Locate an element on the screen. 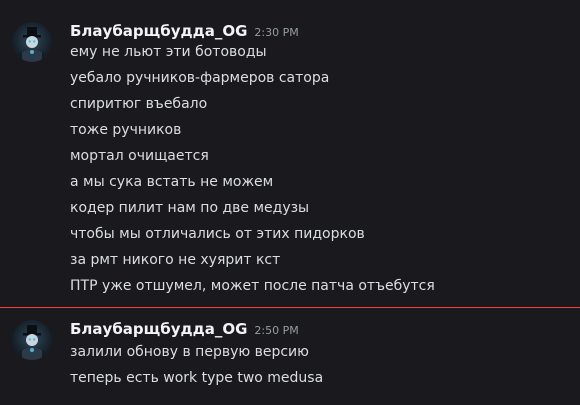 Image resolution: width=580 pixels, height=405 pixels. message-header: Блаубарщбудда_OG 2:50 PM is located at coordinates (184, 331).